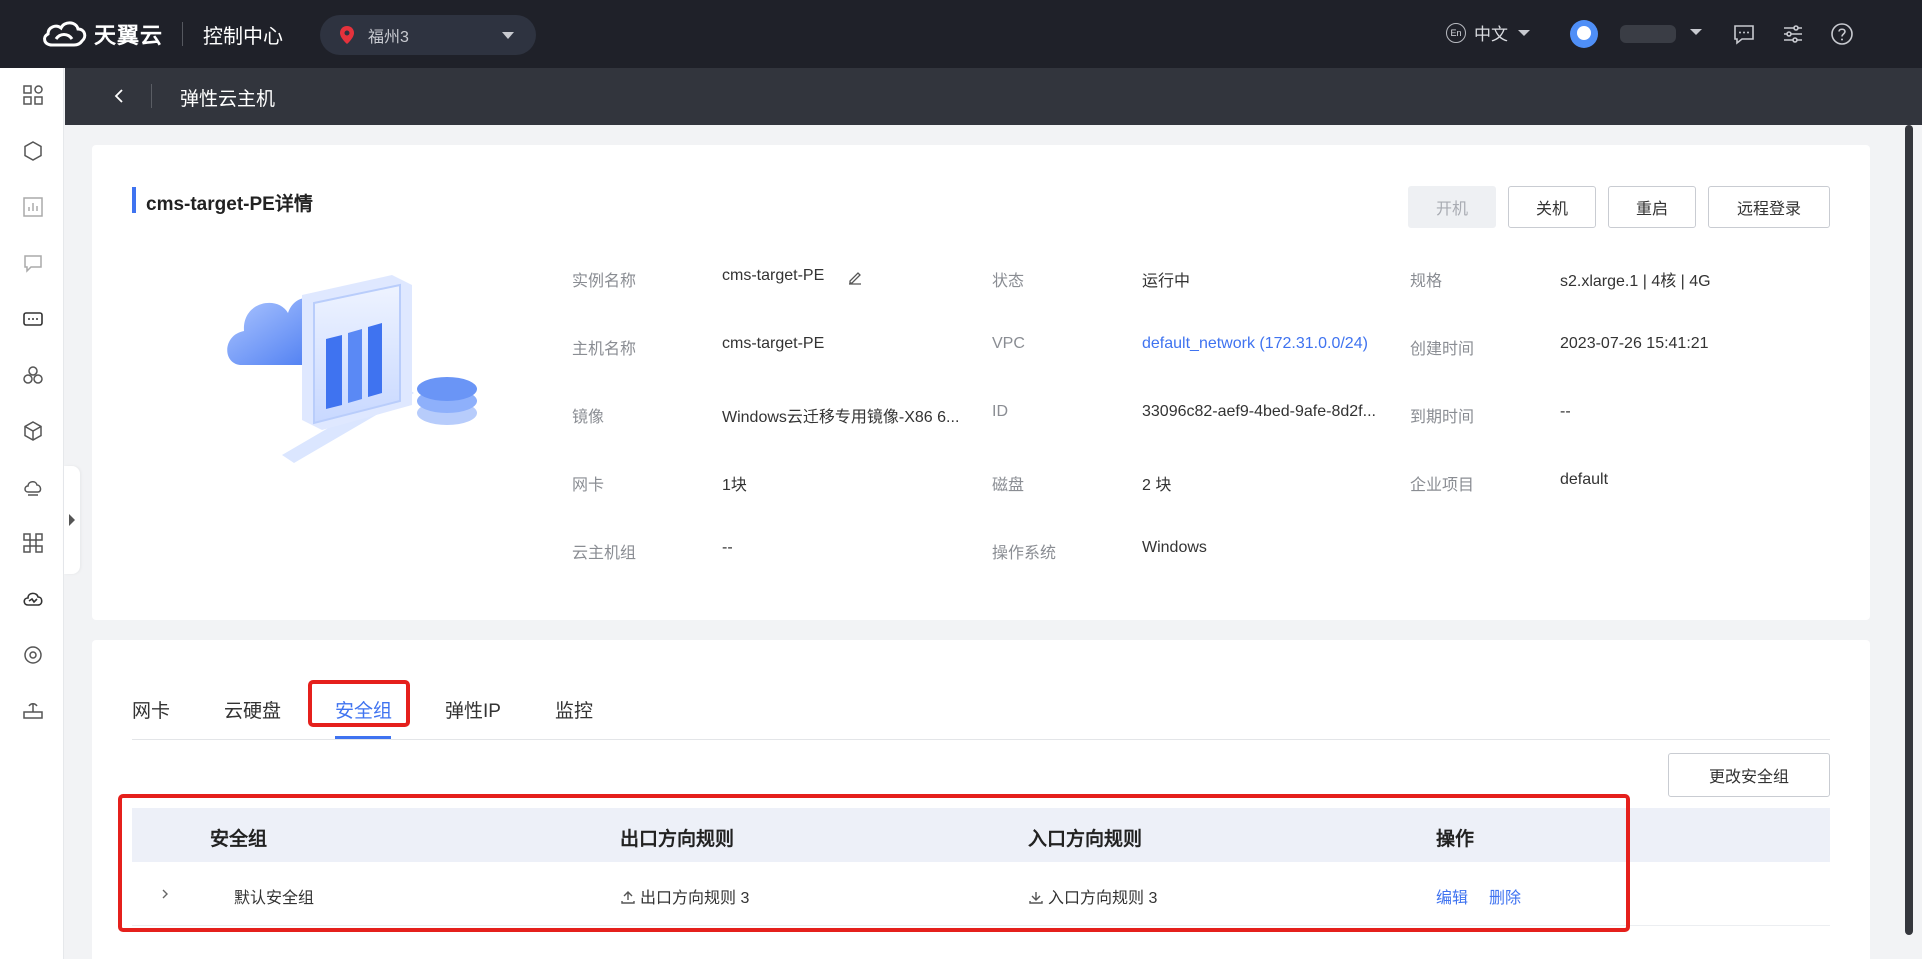 This screenshot has width=1922, height=959. I want to click on field-label: 网卡, so click(588, 485).